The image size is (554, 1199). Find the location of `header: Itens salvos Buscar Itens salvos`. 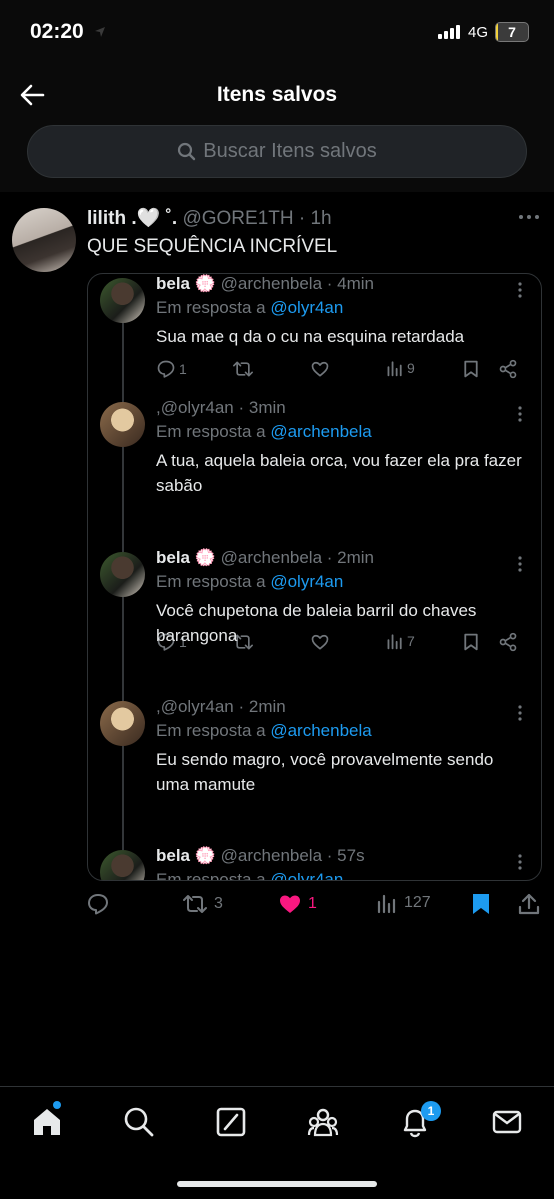

header: Itens salvos Buscar Itens salvos is located at coordinates (277, 129).